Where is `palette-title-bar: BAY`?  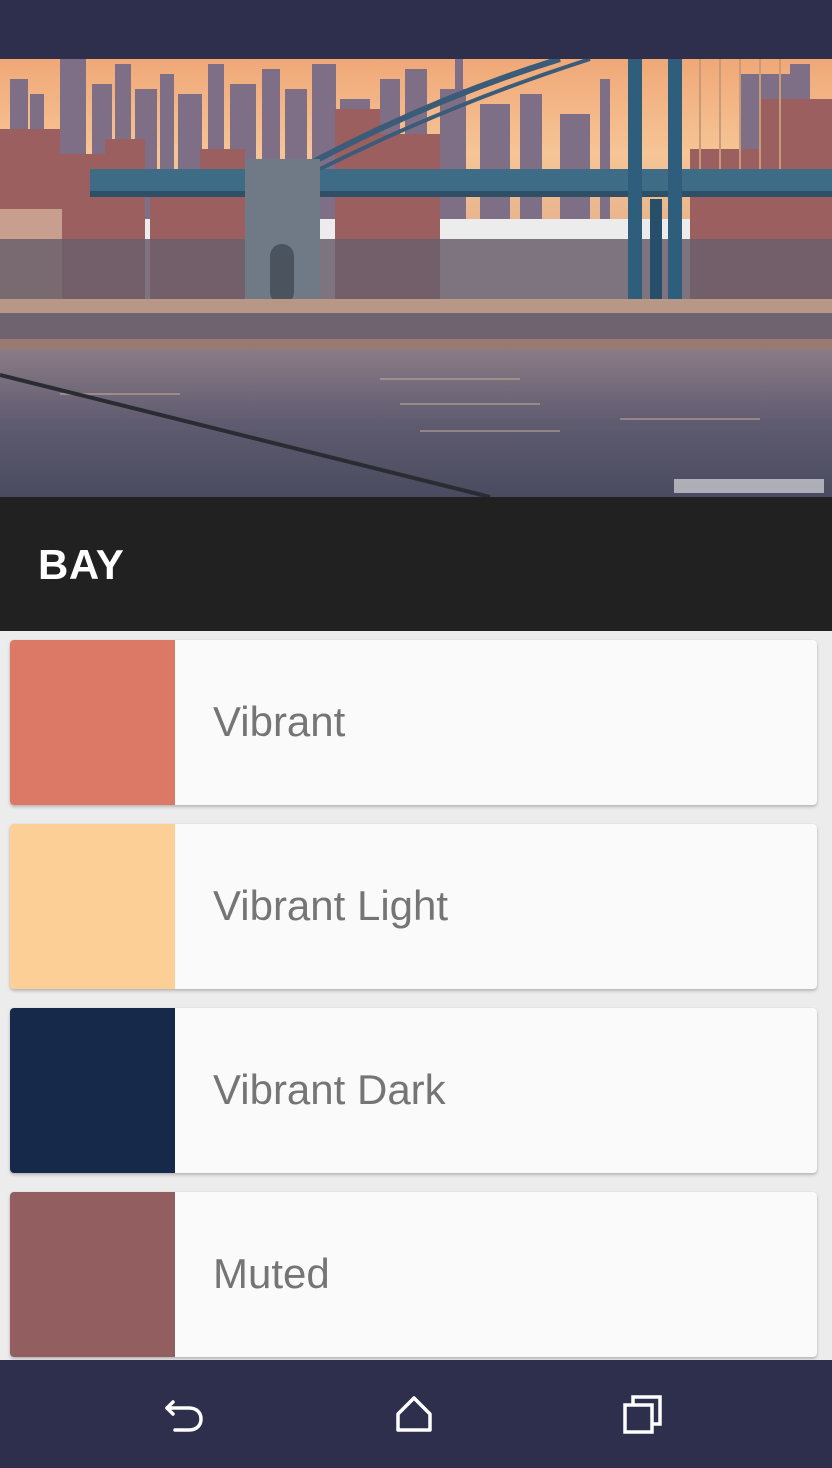 palette-title-bar: BAY is located at coordinates (416, 564).